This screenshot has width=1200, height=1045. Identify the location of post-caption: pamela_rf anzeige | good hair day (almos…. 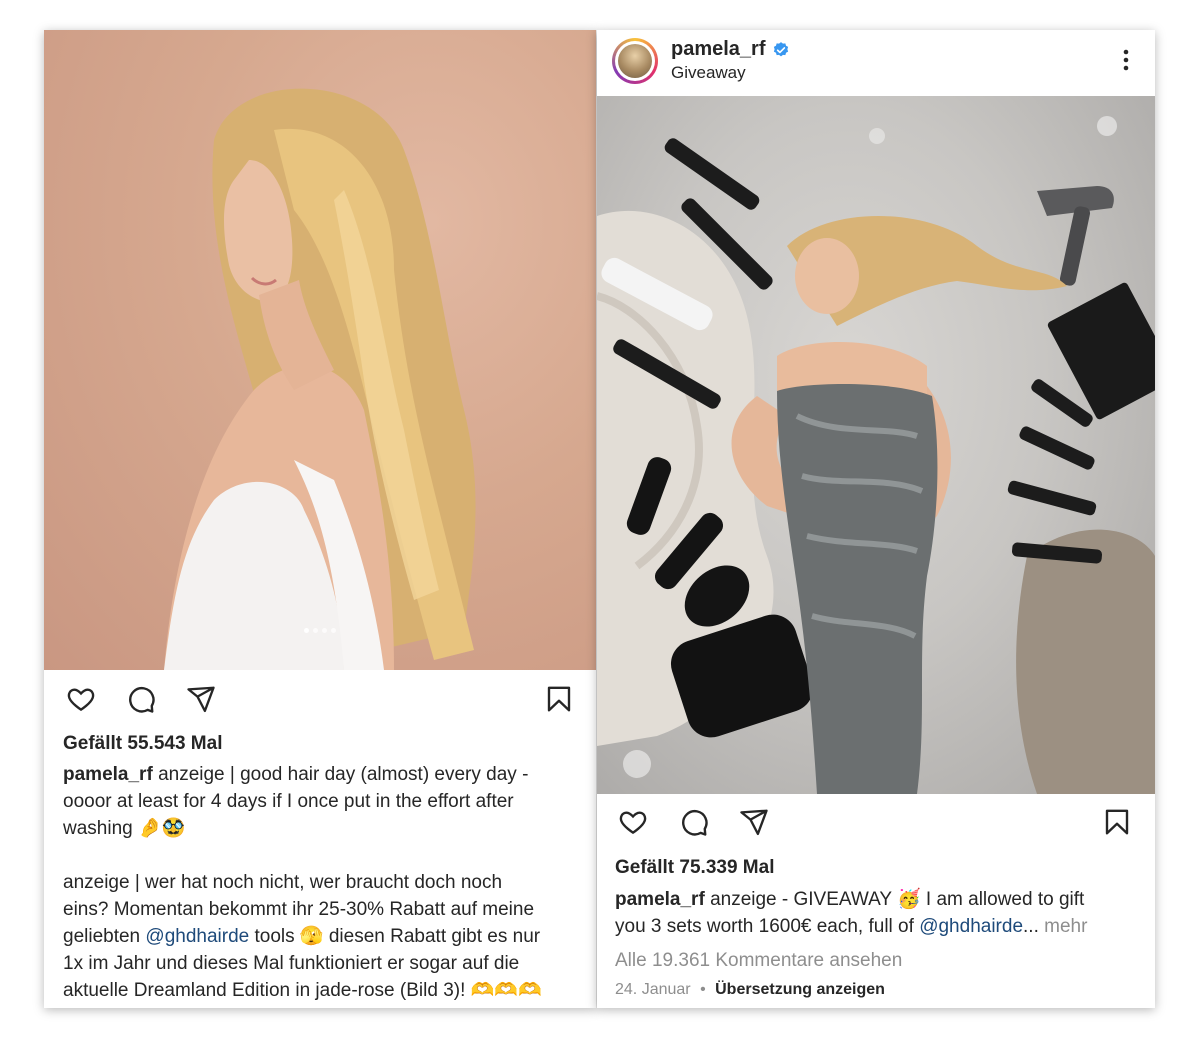
(323, 882).